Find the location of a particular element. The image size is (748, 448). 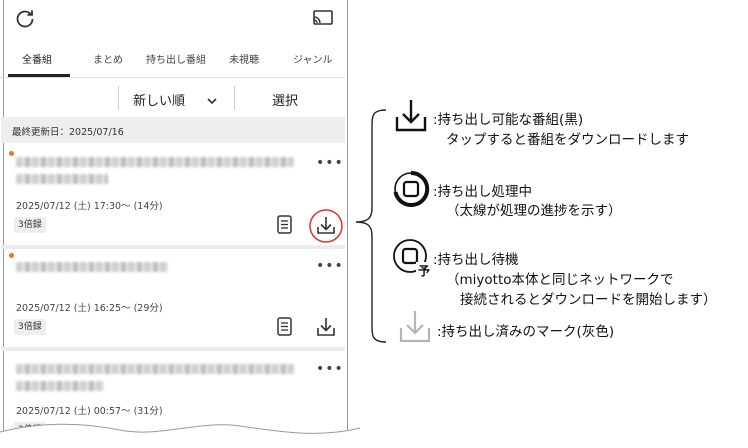

cast-icon is located at coordinates (323, 18).